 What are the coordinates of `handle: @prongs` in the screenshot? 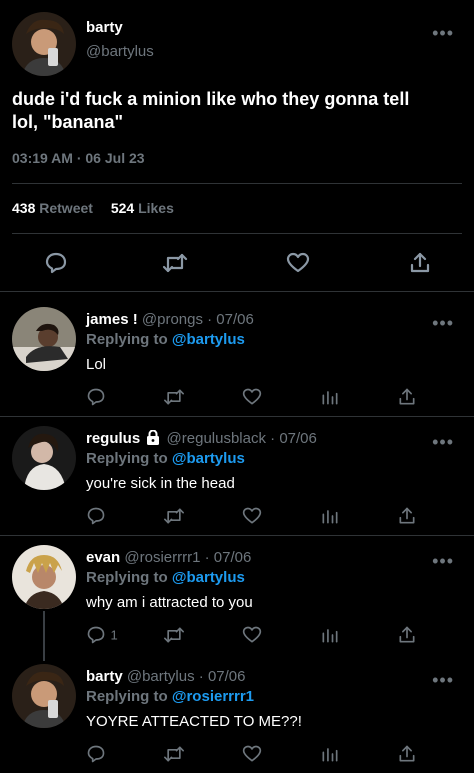 It's located at (172, 319).